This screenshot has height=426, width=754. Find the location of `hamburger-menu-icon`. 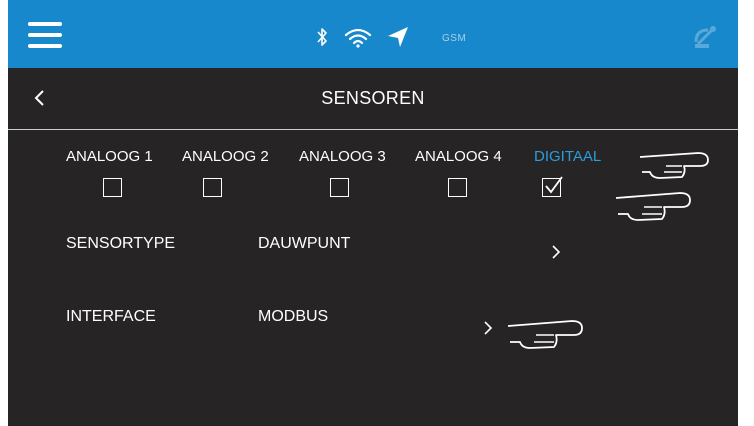

hamburger-menu-icon is located at coordinates (45, 35).